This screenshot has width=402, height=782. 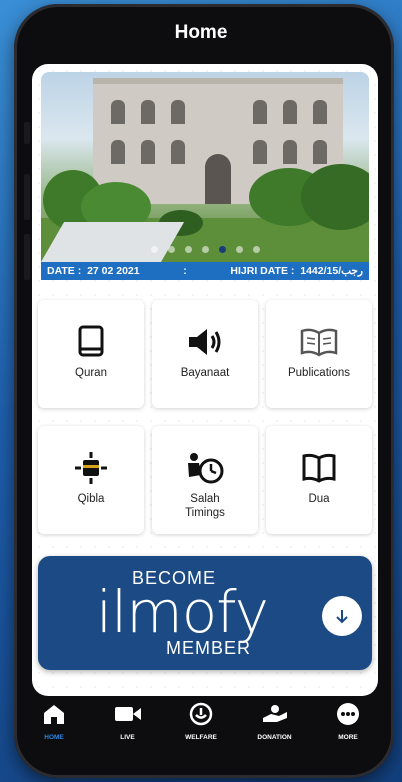 What do you see at coordinates (318, 373) in the screenshot?
I see `tile-label: Publications` at bounding box center [318, 373].